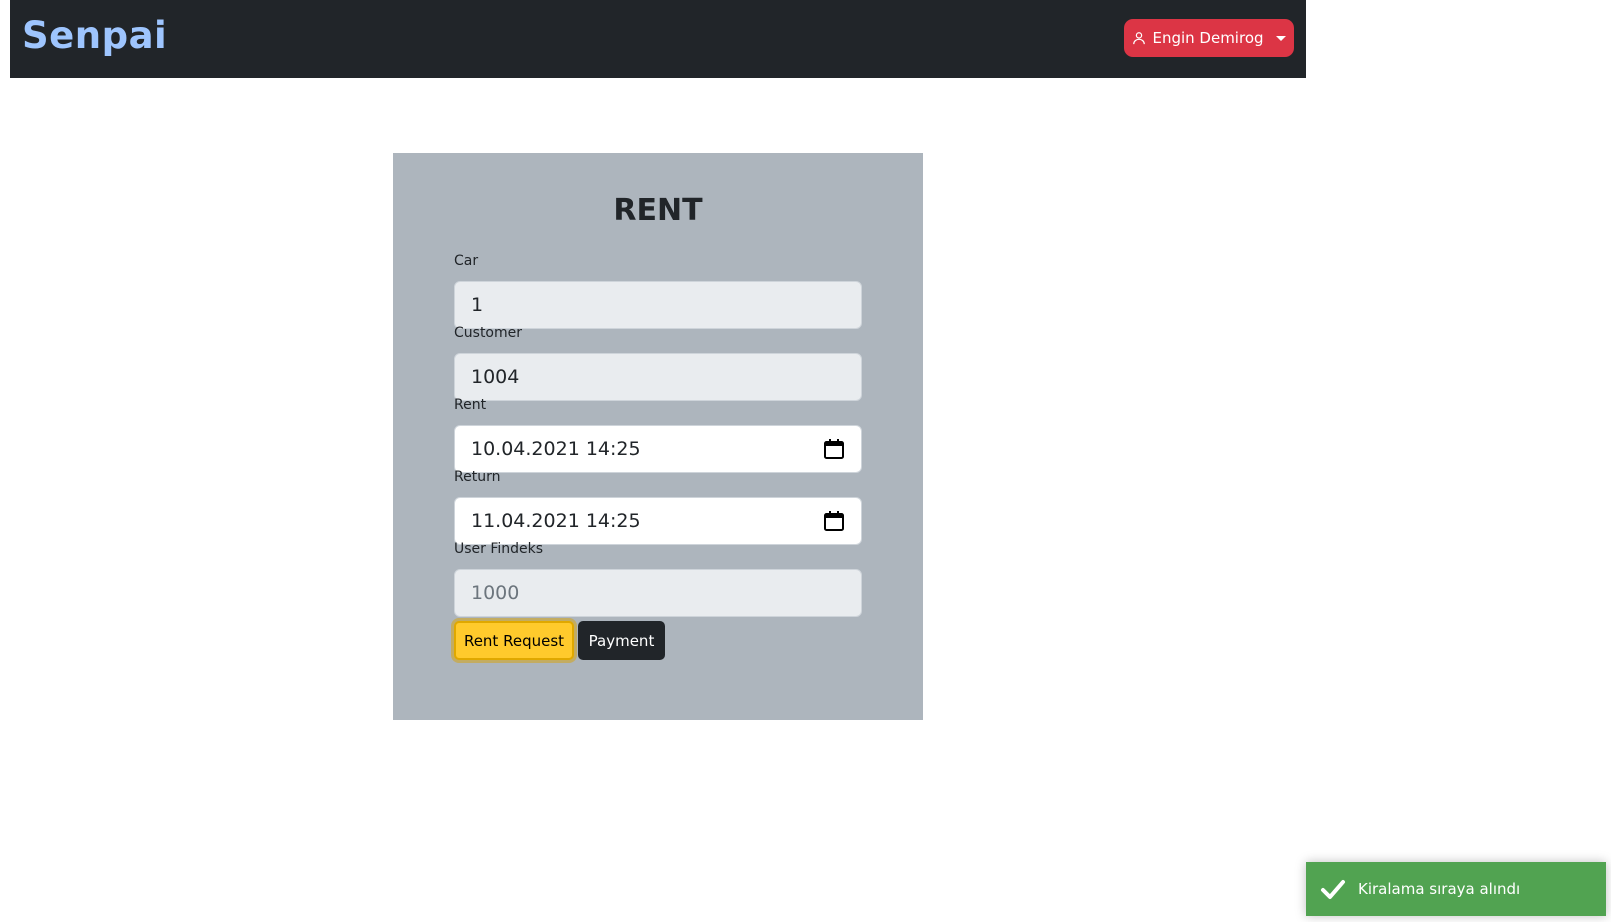 This screenshot has width=1611, height=922. Describe the element at coordinates (658, 39) in the screenshot. I see `top-navbar: Senpai Engin Demirog` at that location.